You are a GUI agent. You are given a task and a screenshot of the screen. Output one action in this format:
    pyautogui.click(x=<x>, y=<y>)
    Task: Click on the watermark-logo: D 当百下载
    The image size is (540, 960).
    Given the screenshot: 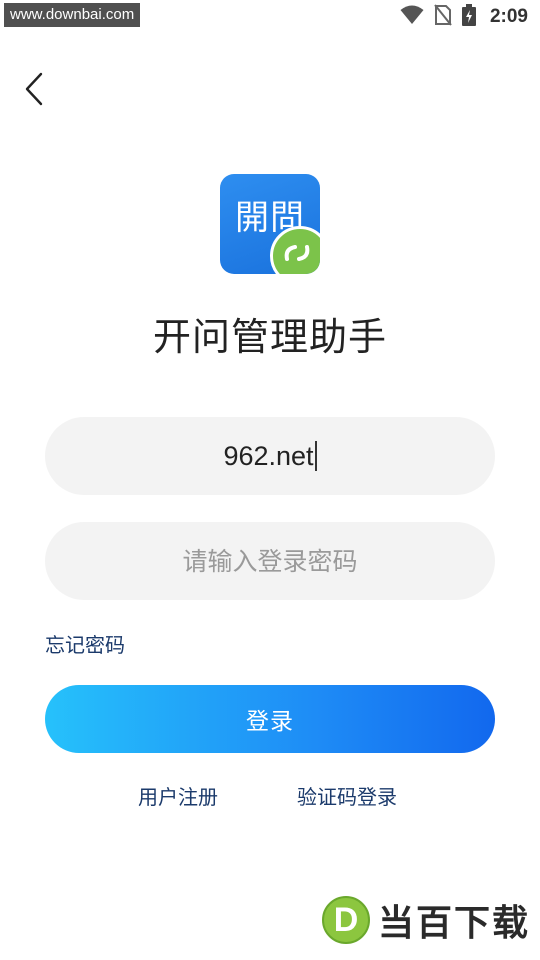 What is the action you would take?
    pyautogui.click(x=425, y=920)
    